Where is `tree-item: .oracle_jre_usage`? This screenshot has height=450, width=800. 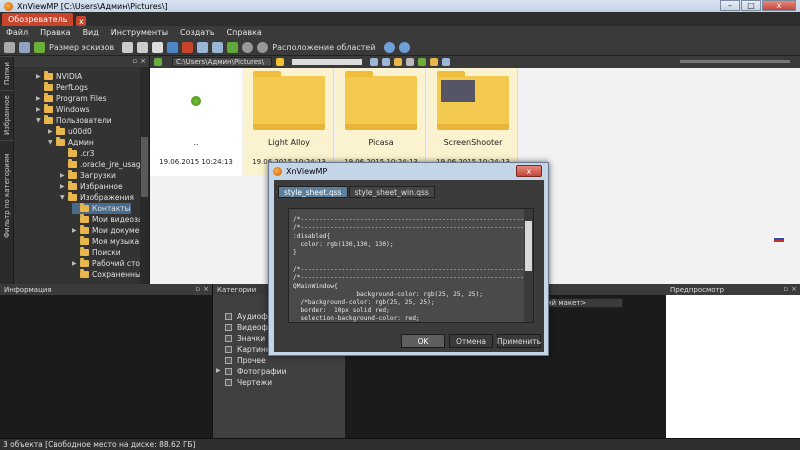 tree-item: .oracle_jre_usage is located at coordinates (102, 164).